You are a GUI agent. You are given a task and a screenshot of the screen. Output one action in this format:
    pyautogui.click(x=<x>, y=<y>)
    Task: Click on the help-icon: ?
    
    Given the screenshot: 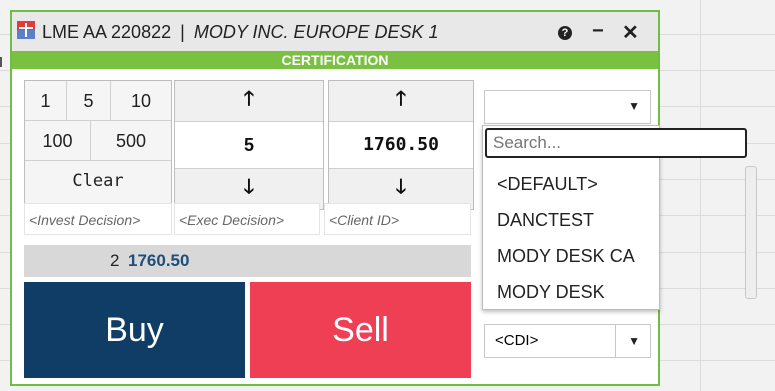 What is the action you would take?
    pyautogui.click(x=565, y=33)
    